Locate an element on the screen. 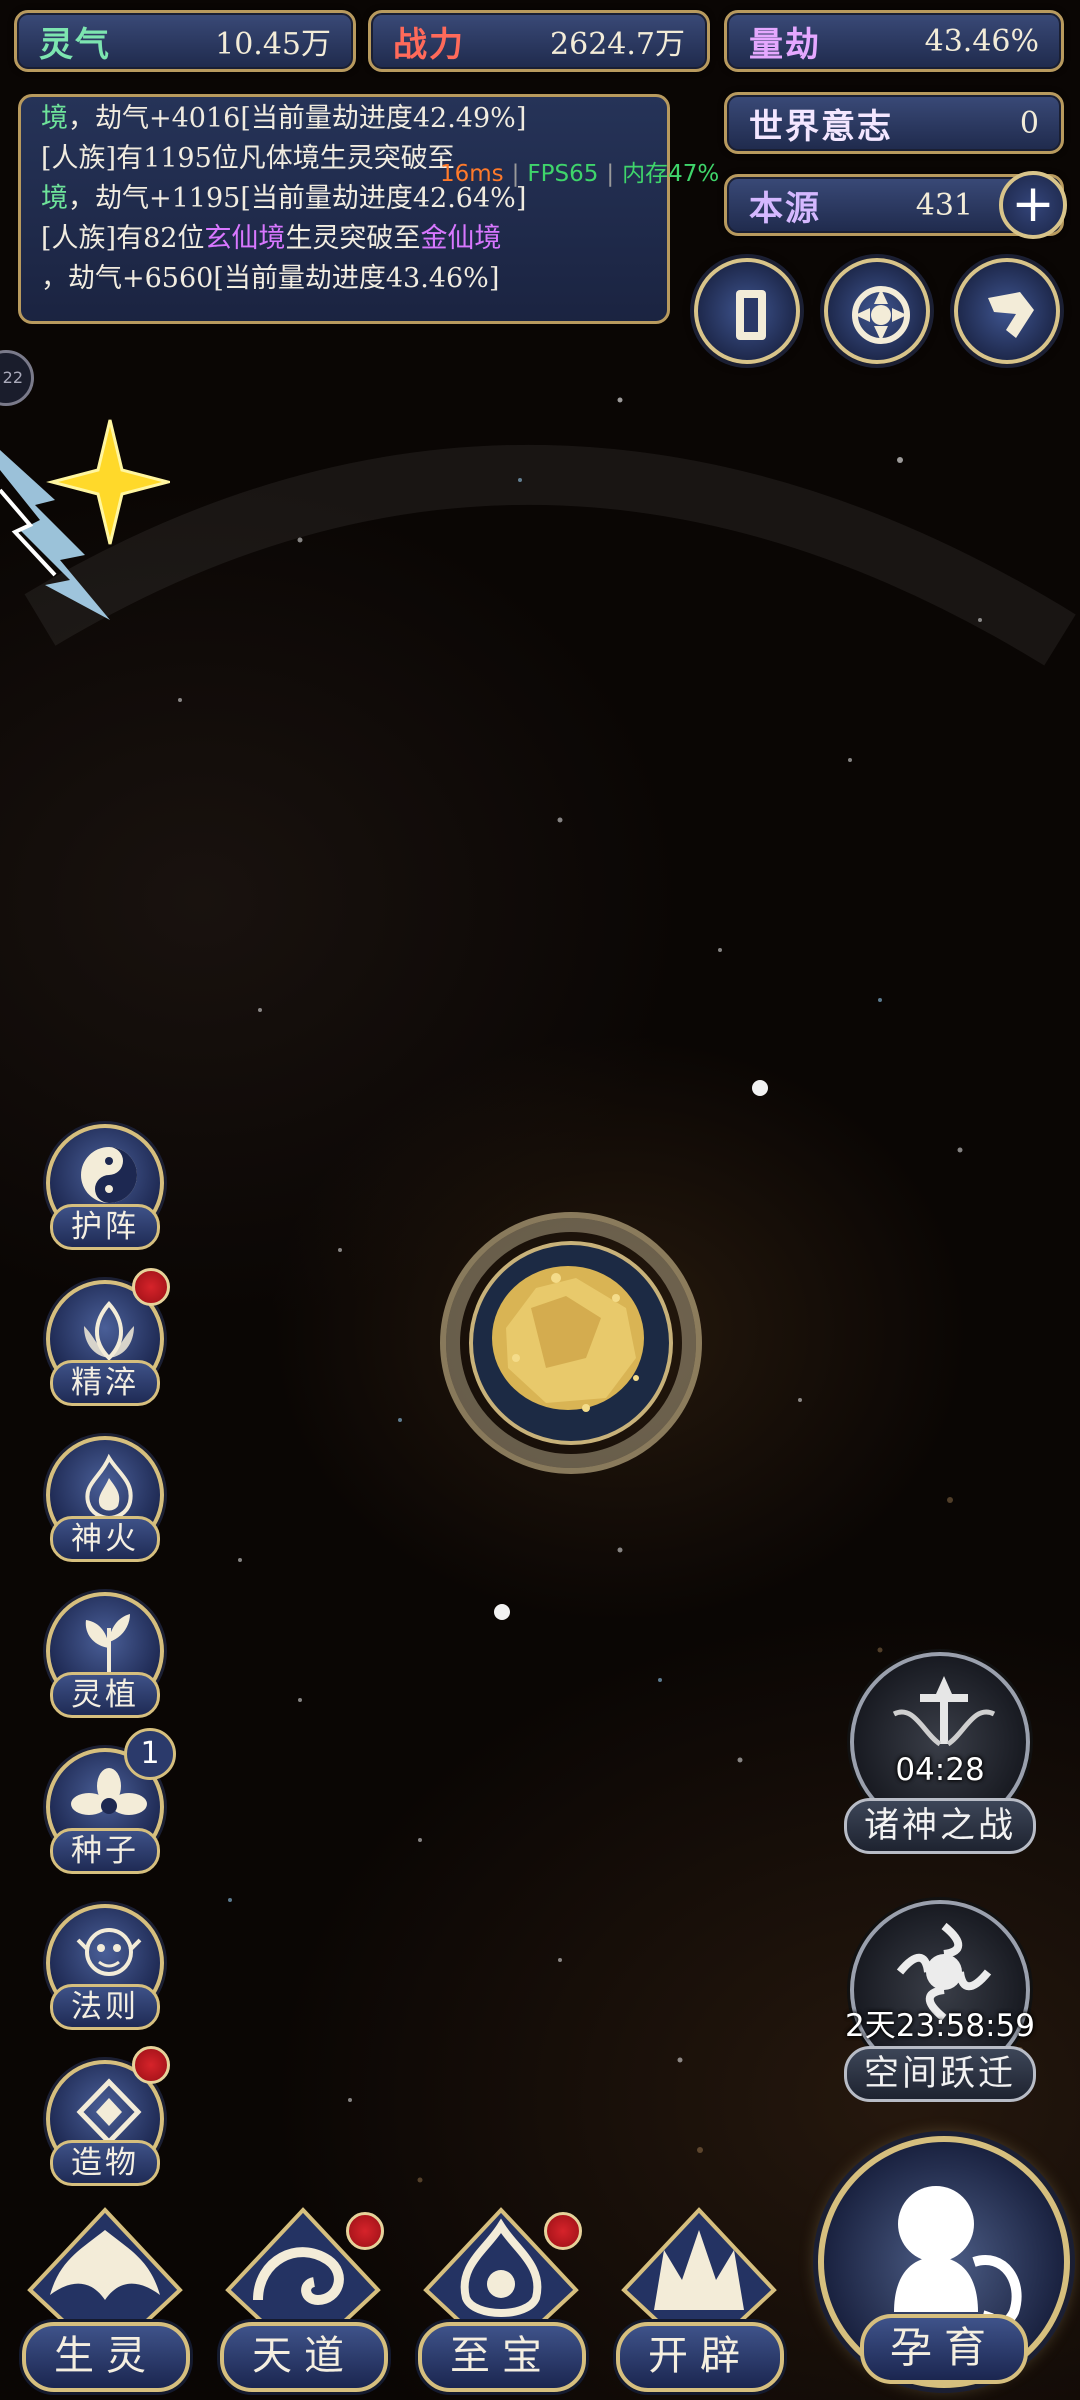  lightning-effect is located at coordinates (85, 519).